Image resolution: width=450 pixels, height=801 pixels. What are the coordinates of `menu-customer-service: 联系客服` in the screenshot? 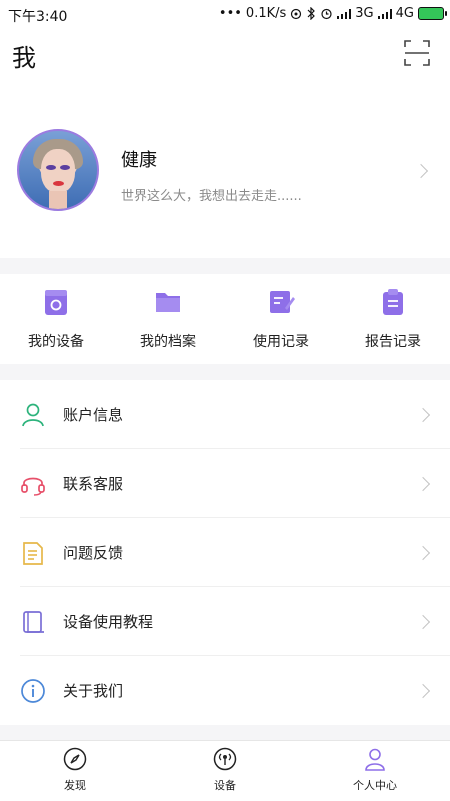 It's located at (225, 483).